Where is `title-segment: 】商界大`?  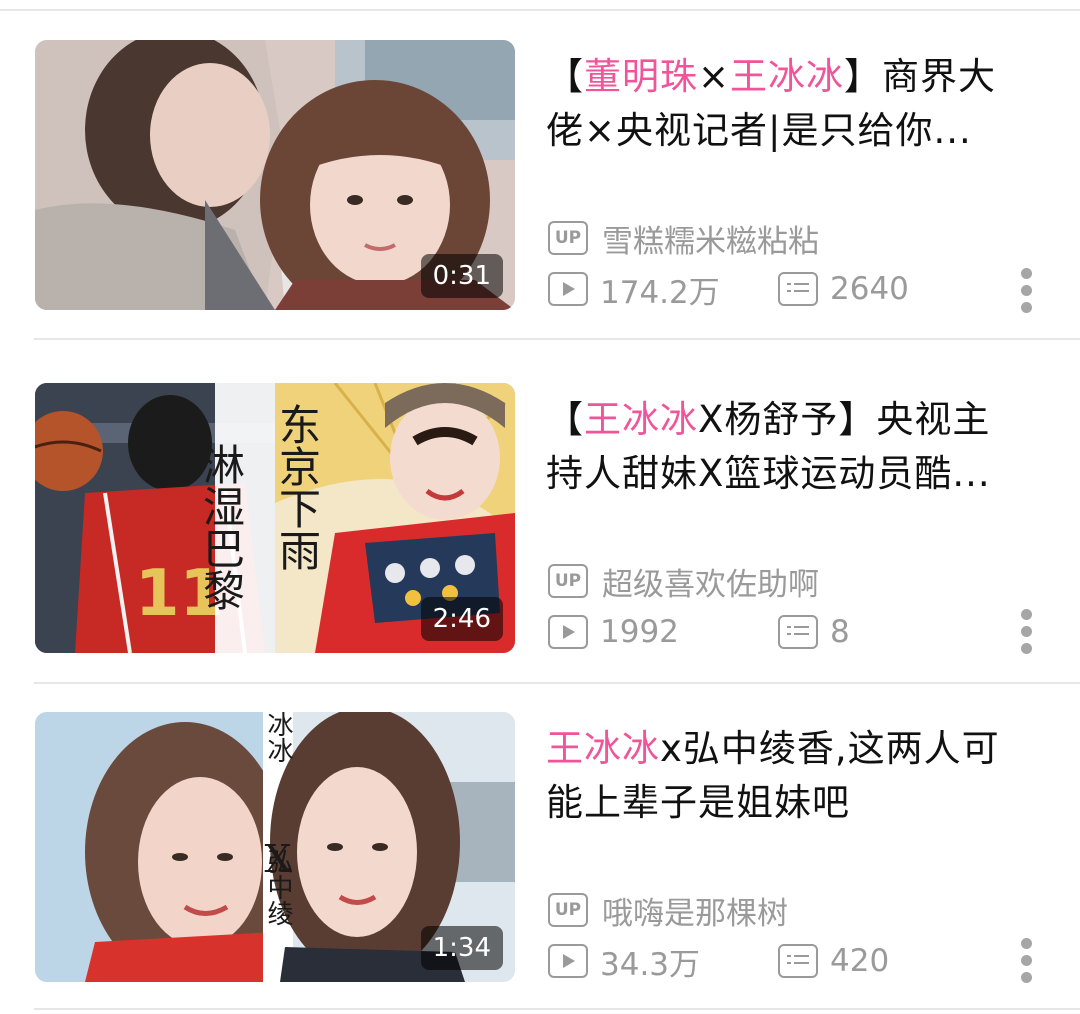 title-segment: 】商界大 is located at coordinates (920, 76).